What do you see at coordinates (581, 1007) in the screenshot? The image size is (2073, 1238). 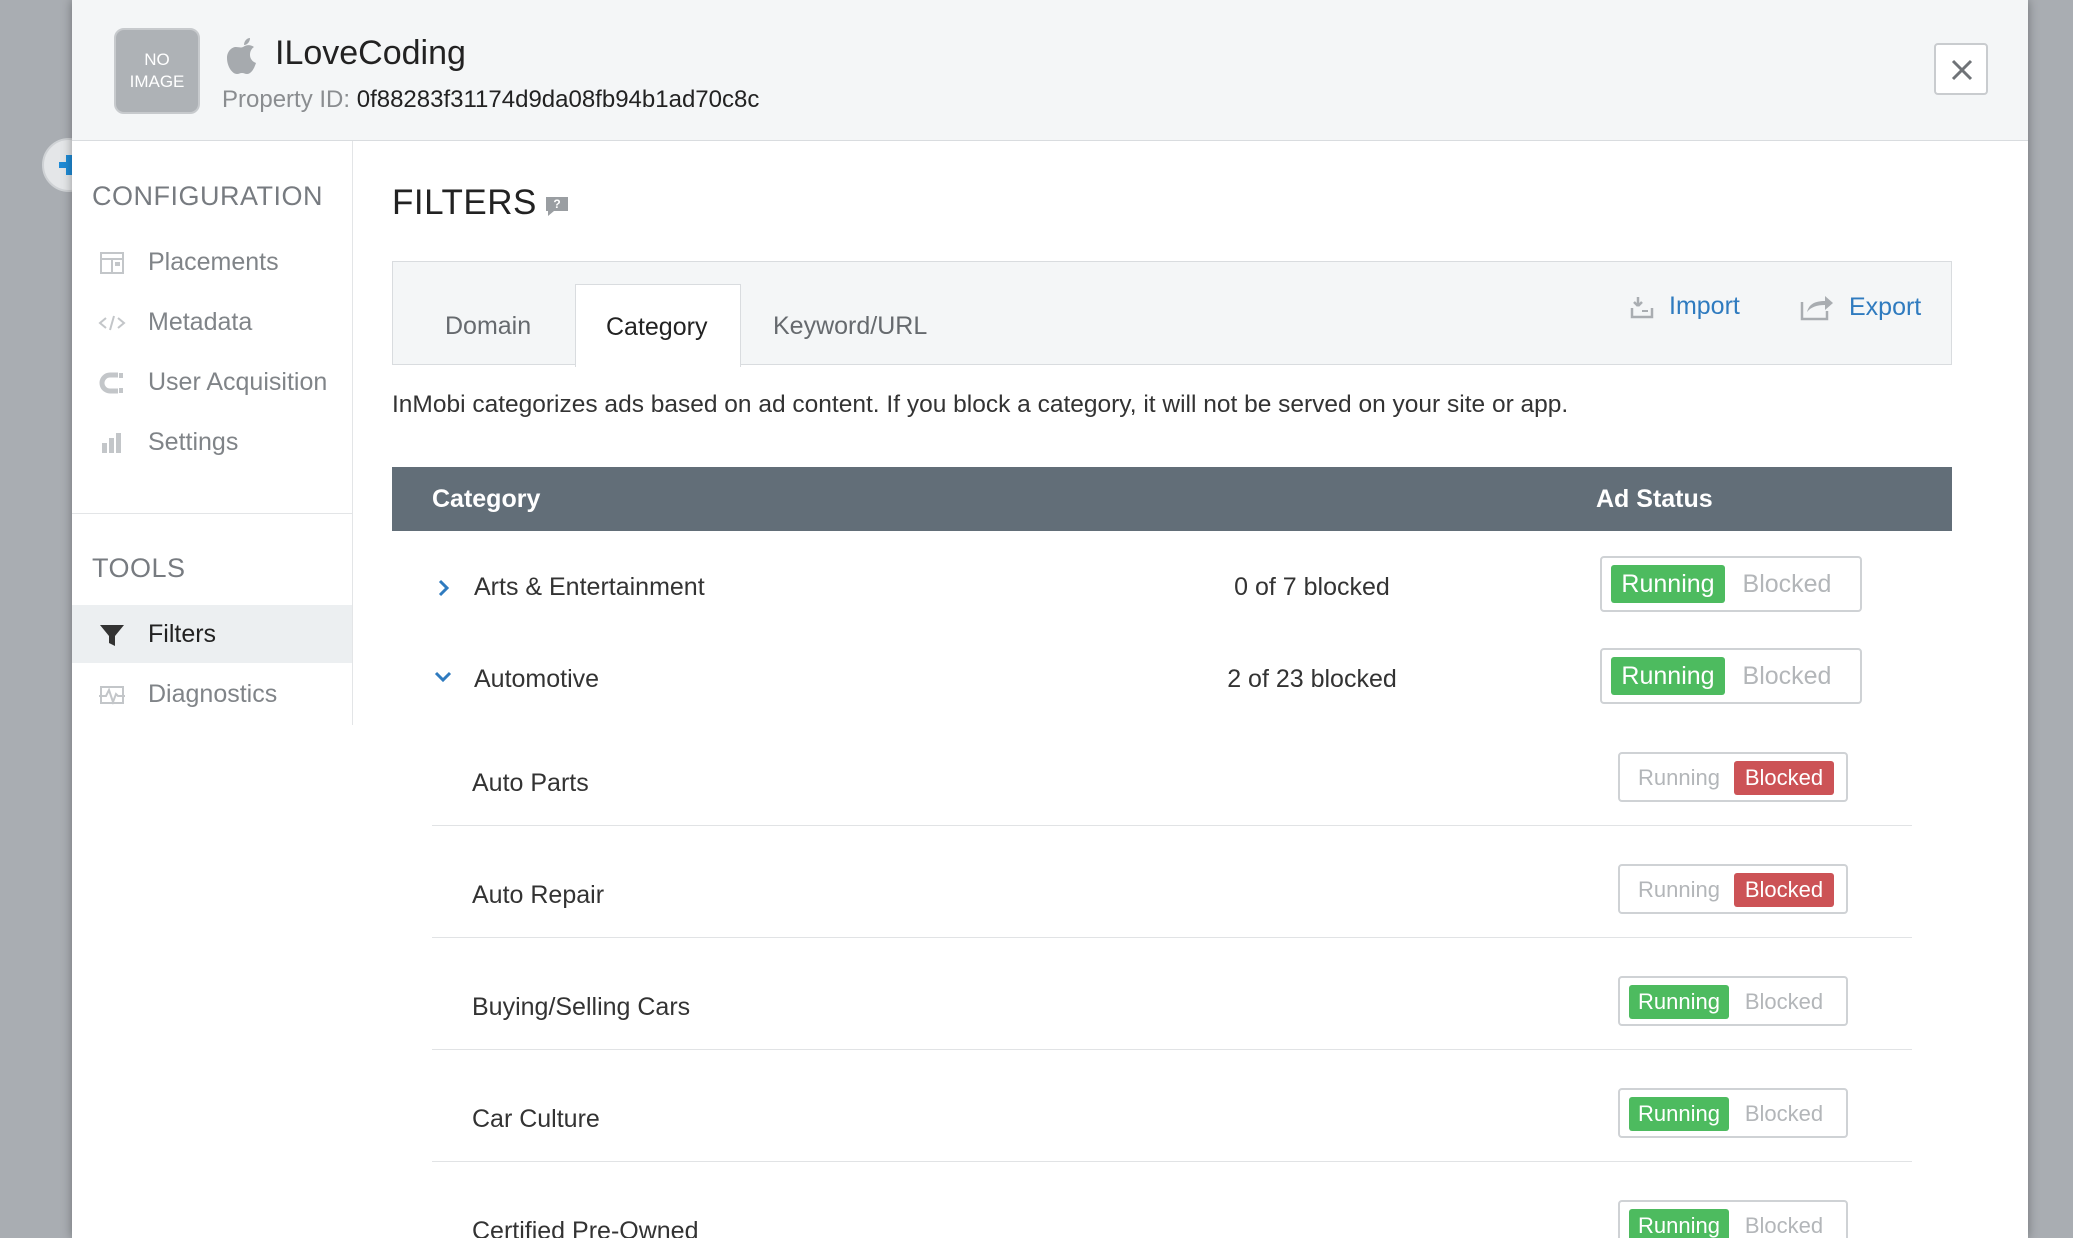 I see `subcategory-name: Buying/Selling Cars` at bounding box center [581, 1007].